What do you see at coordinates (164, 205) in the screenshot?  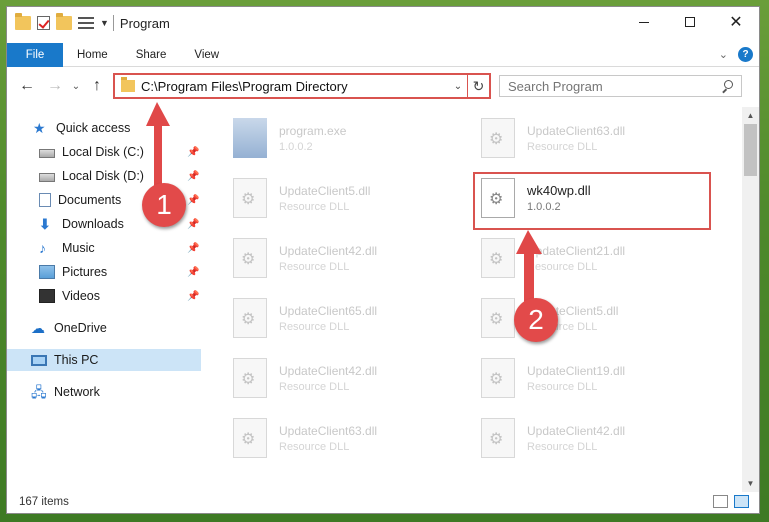 I see `step-1-badge: 1` at bounding box center [164, 205].